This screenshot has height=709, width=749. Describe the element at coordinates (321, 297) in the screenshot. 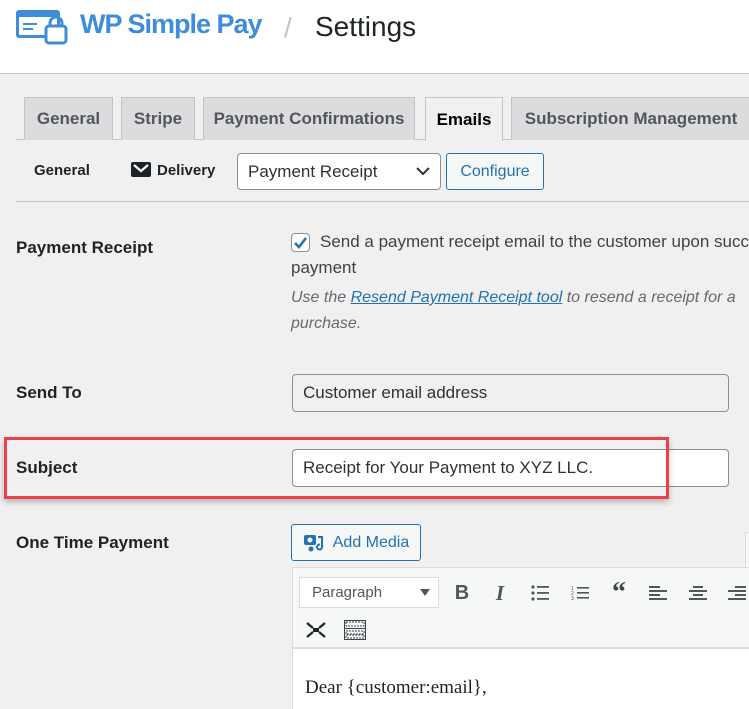

I see `desc-prefix: Use the` at that location.